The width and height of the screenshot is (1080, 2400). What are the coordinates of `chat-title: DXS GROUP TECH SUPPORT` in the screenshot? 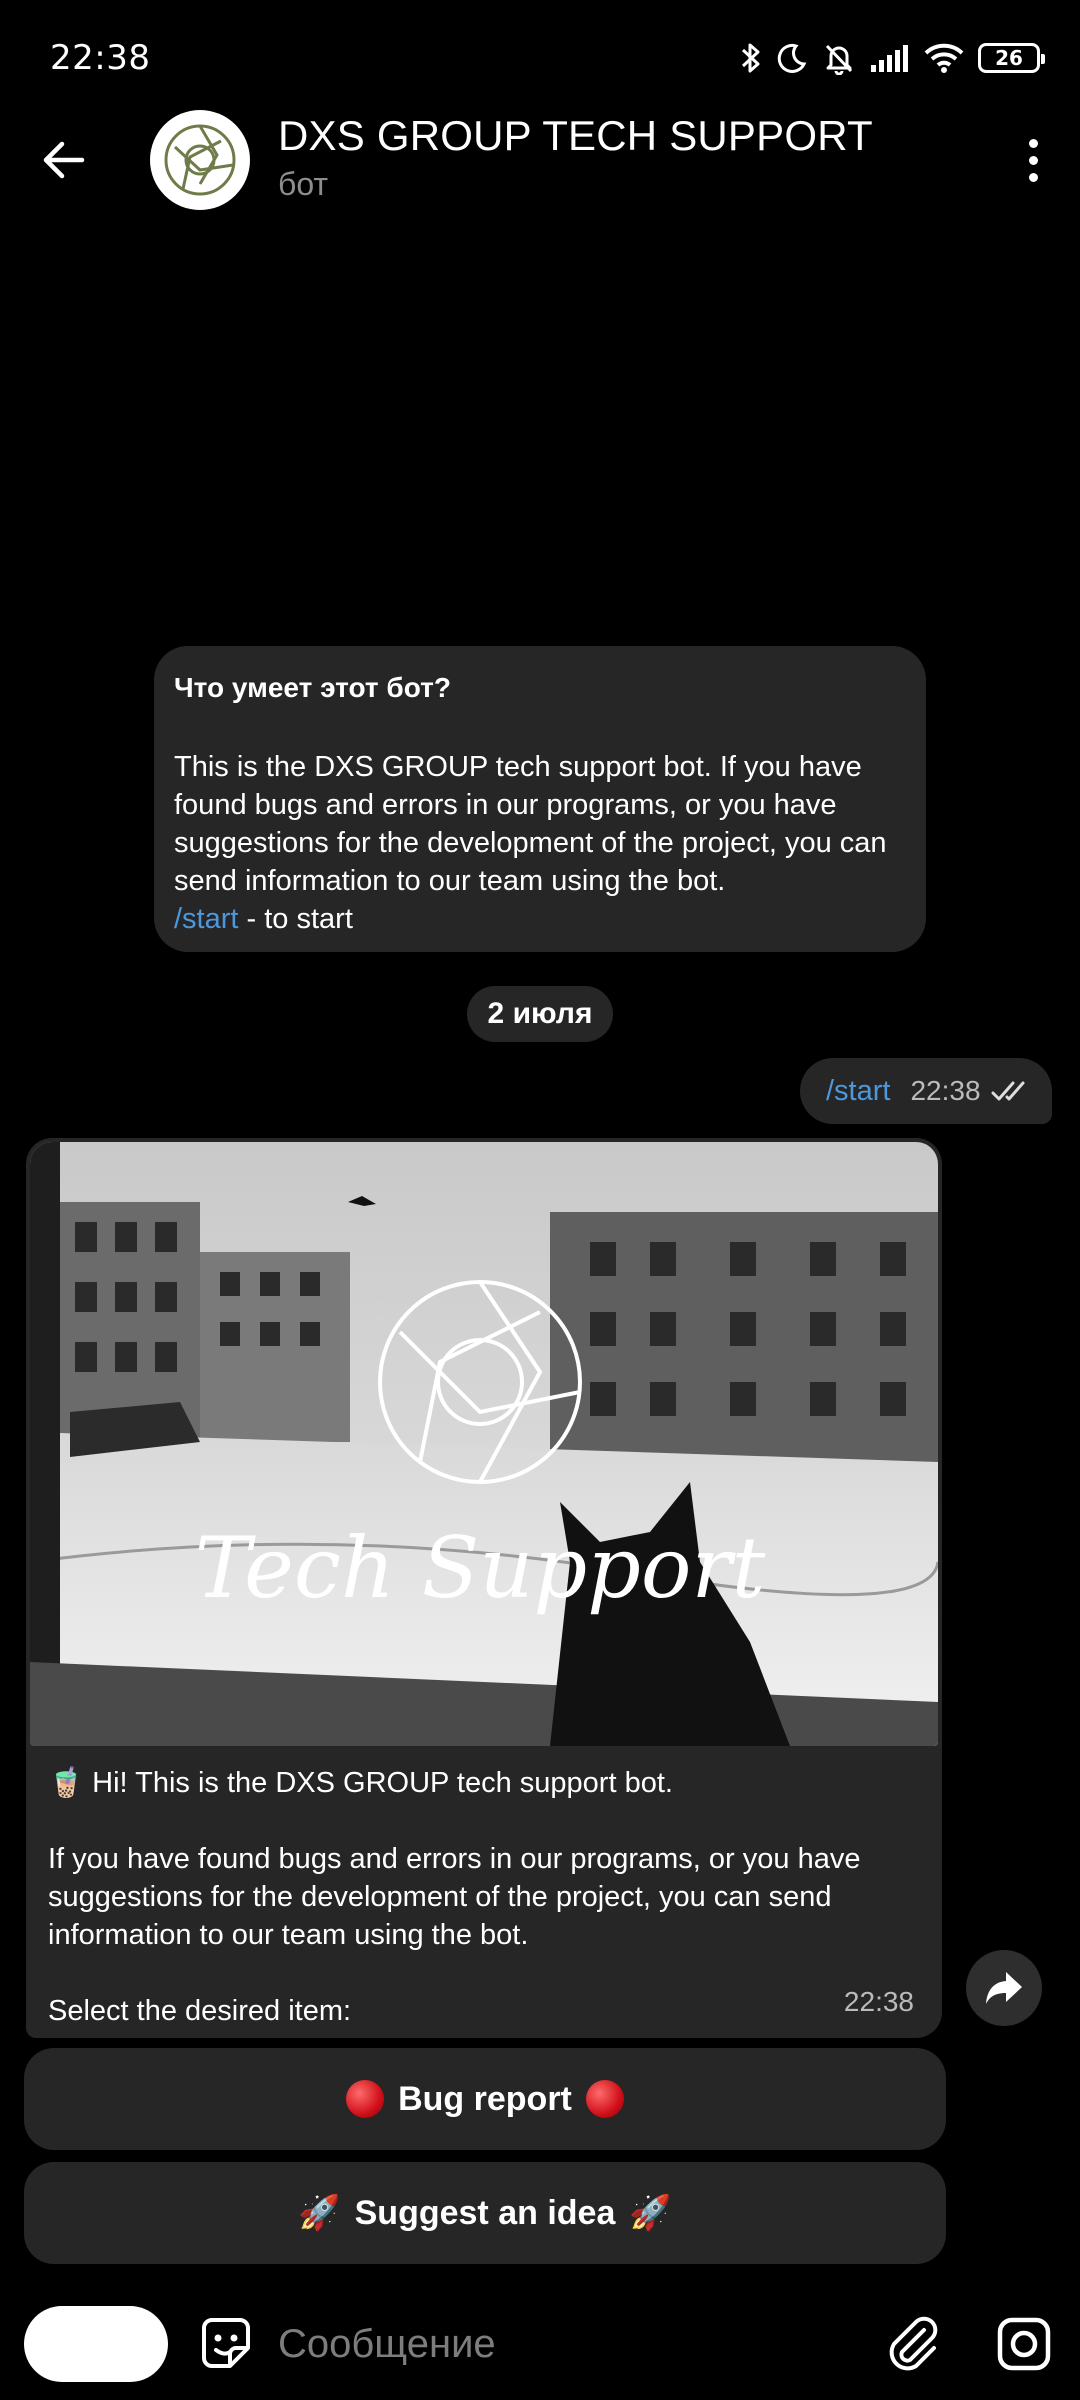 It's located at (575, 136).